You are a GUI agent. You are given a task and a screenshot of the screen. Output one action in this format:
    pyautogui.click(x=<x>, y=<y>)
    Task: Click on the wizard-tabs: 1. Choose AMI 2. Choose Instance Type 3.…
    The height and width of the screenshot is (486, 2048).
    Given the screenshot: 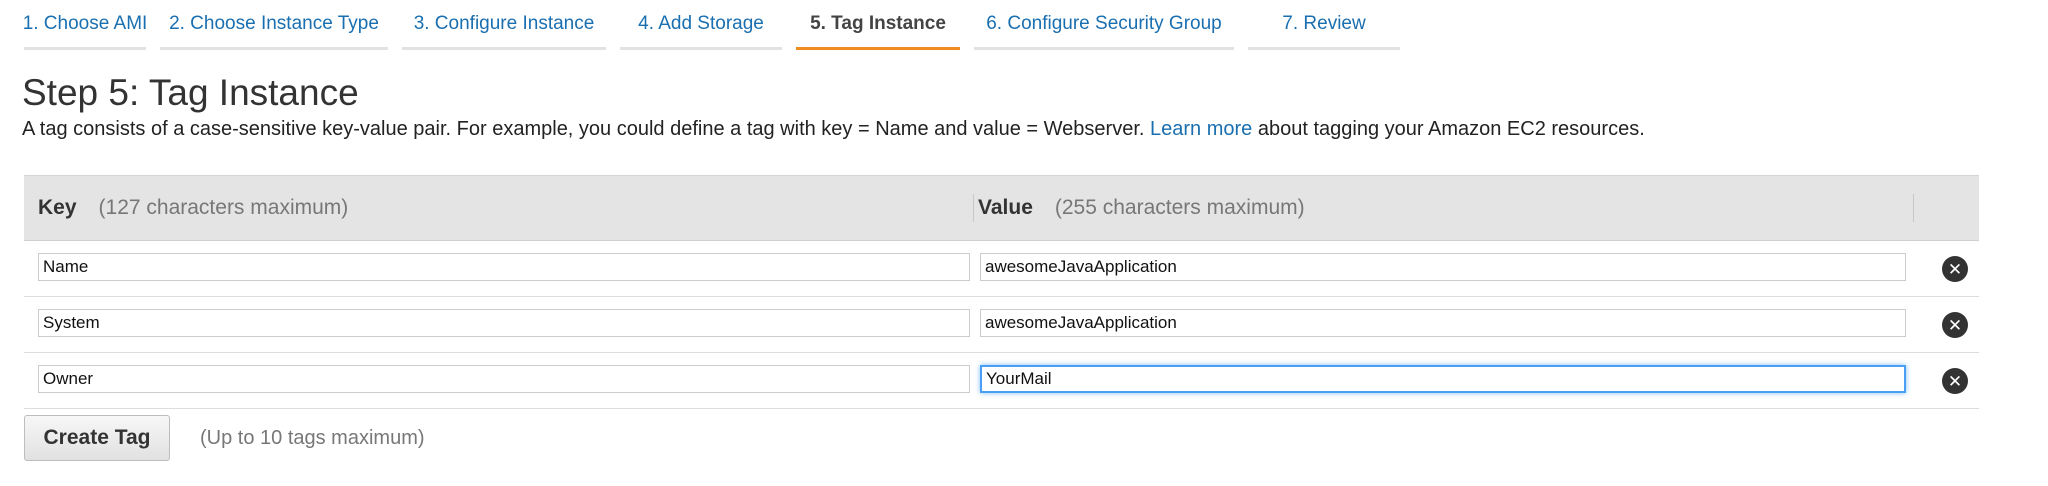 What is the action you would take?
    pyautogui.click(x=711, y=26)
    